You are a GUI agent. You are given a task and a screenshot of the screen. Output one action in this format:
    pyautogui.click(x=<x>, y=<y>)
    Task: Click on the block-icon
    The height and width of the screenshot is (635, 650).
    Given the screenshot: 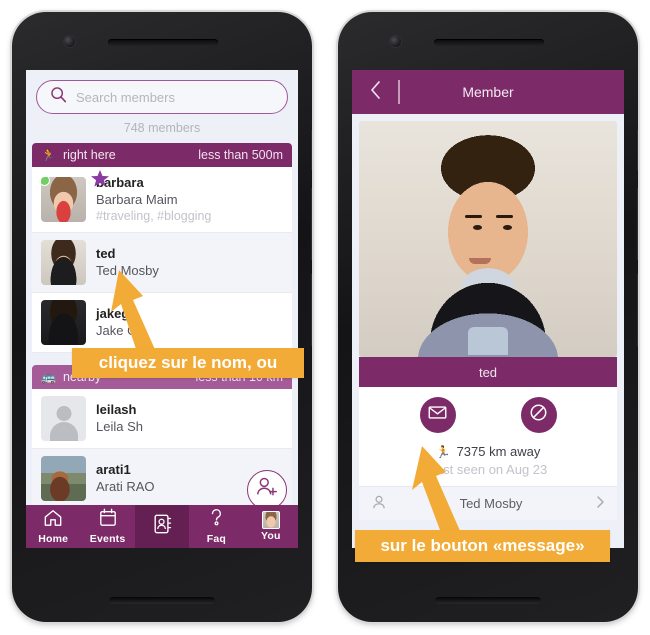 What is the action you would take?
    pyautogui.click(x=538, y=415)
    